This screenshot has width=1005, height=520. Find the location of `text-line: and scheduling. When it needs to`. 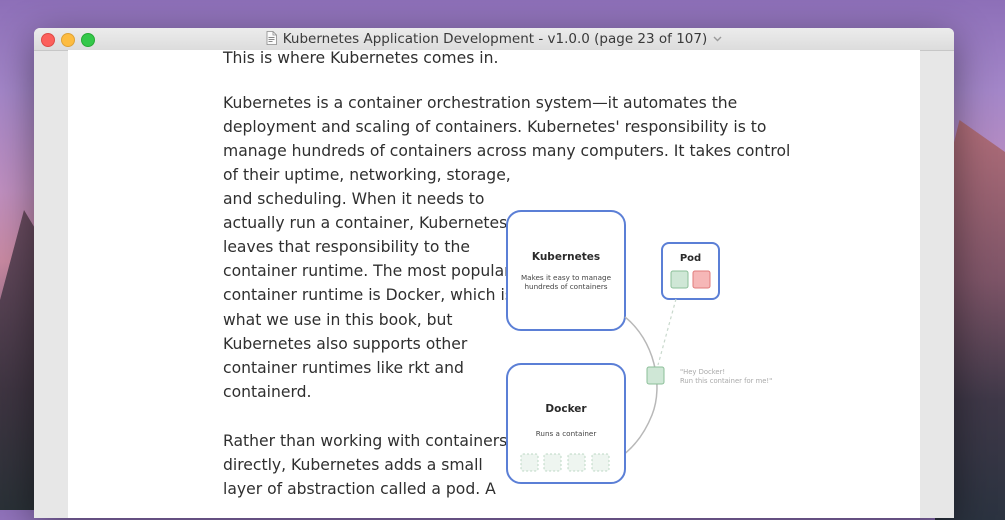

text-line: and scheduling. When it needs to is located at coordinates (354, 199).